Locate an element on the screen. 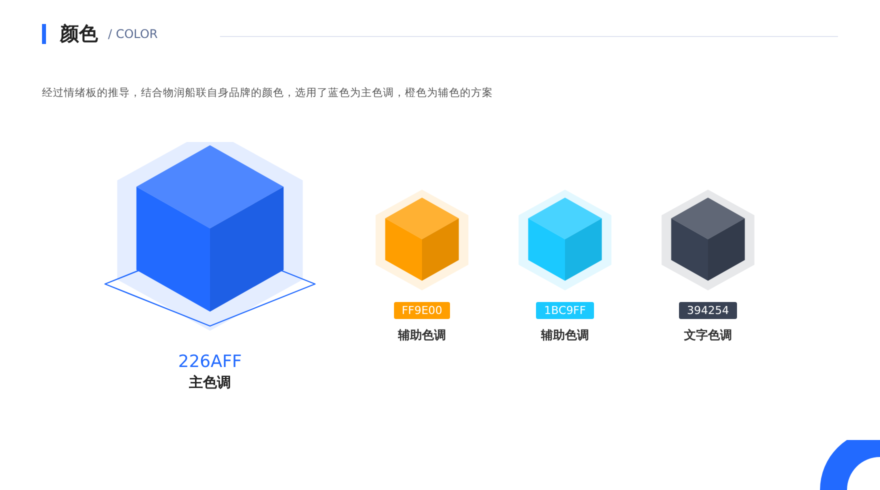  color-label: 主色调 is located at coordinates (210, 383).